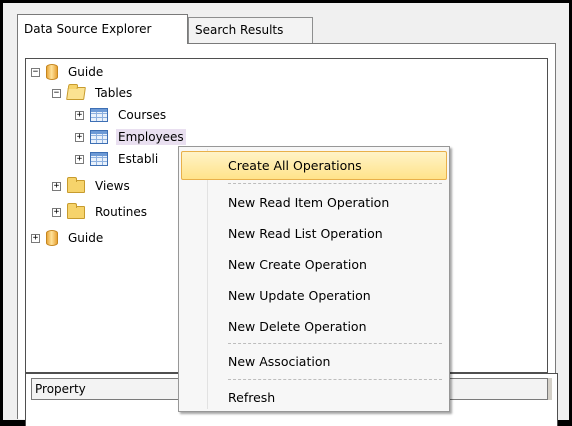 The image size is (572, 426). I want to click on tree-node-guide-2: + Guide, so click(68, 238).